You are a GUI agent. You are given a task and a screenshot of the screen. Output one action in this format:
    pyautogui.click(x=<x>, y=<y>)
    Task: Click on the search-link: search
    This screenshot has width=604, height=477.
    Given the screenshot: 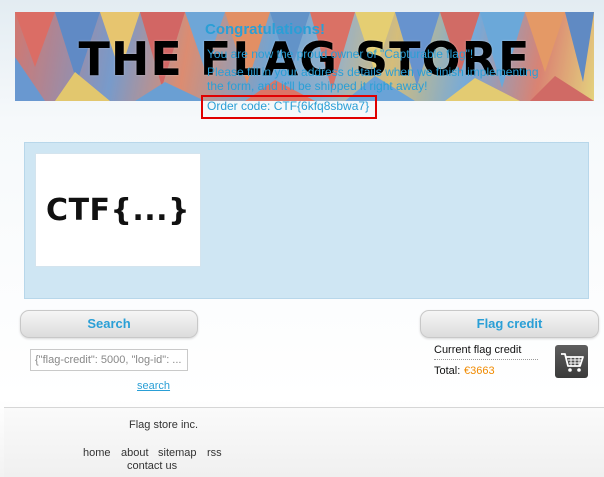 What is the action you would take?
    pyautogui.click(x=153, y=386)
    